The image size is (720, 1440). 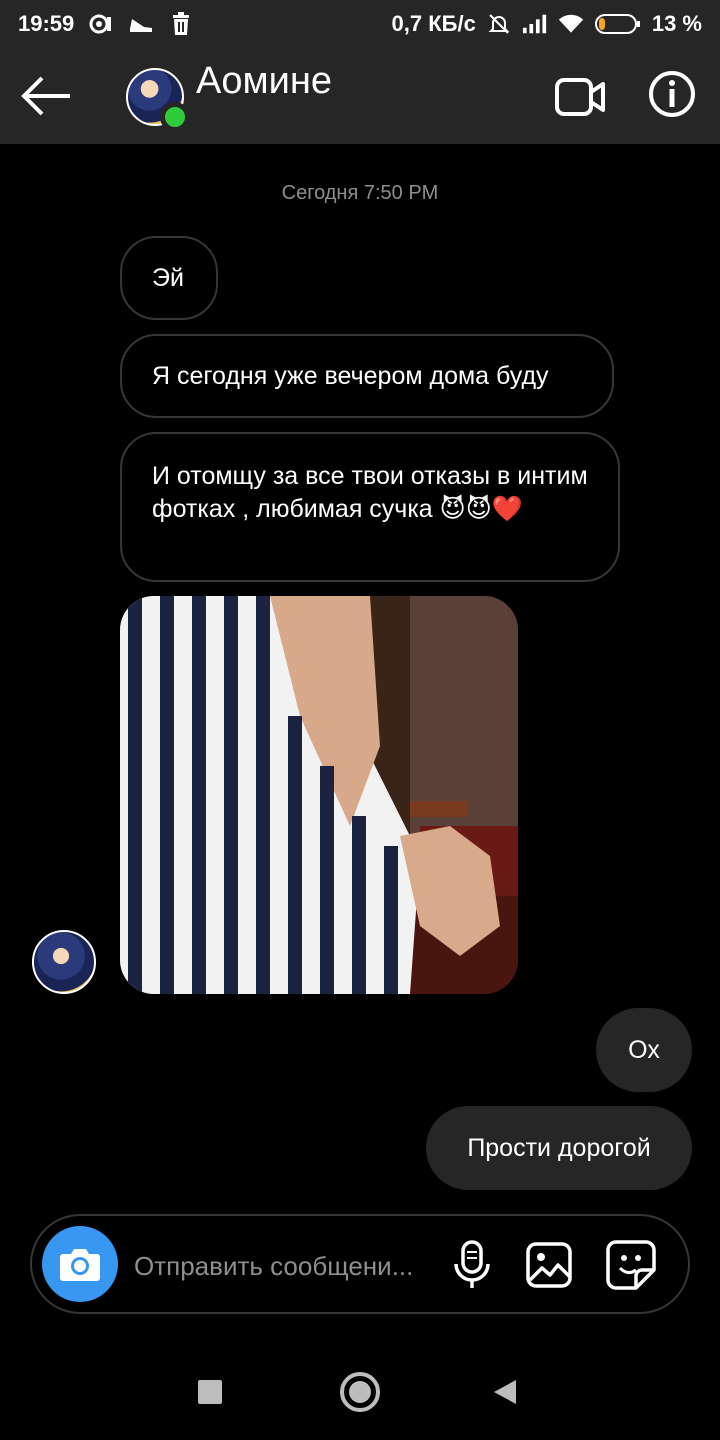 What do you see at coordinates (64, 962) in the screenshot?
I see `sender-avatar` at bounding box center [64, 962].